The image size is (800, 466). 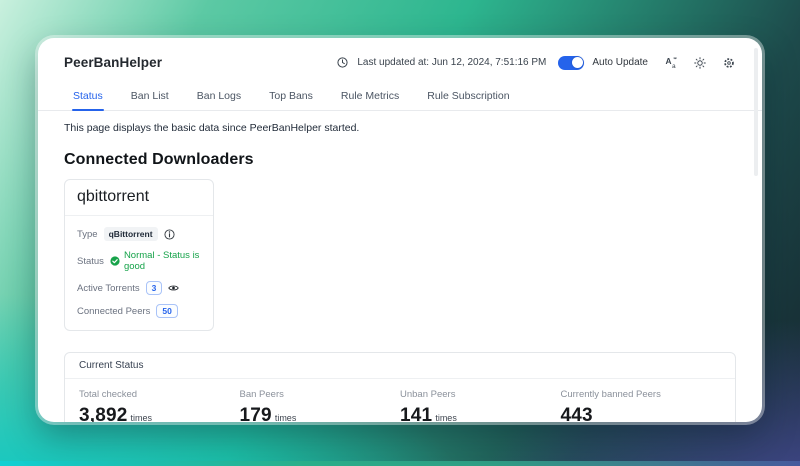 What do you see at coordinates (468, 97) in the screenshot?
I see `tab-rule-subscription: Rule Subscription` at bounding box center [468, 97].